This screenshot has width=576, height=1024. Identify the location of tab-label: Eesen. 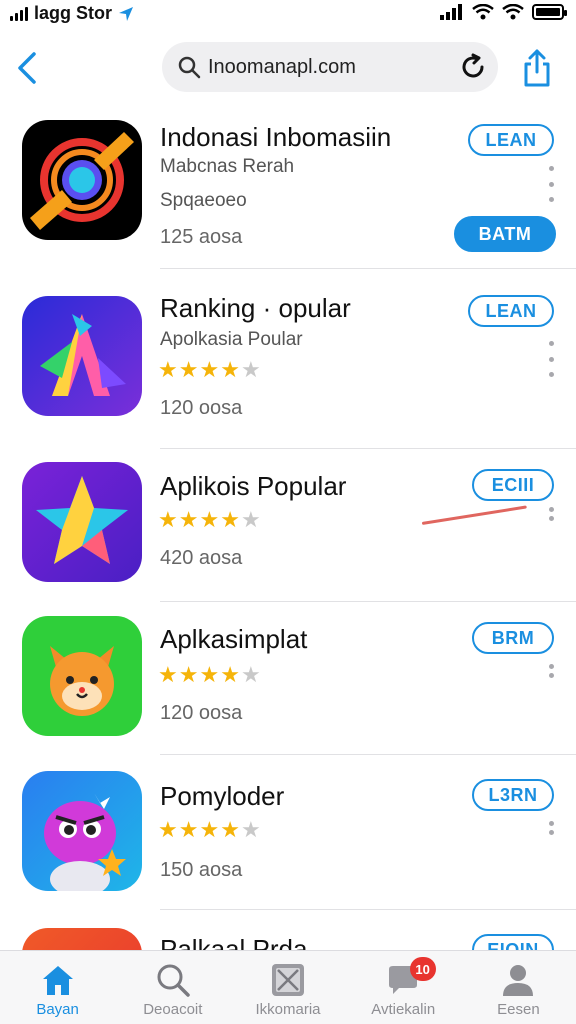
(518, 1009).